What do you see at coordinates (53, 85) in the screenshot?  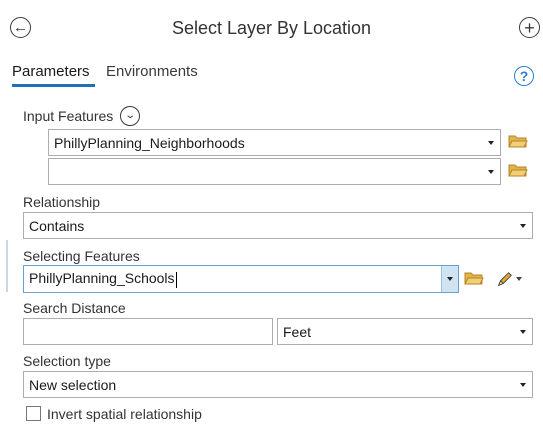 I see `active-tab-indicator` at bounding box center [53, 85].